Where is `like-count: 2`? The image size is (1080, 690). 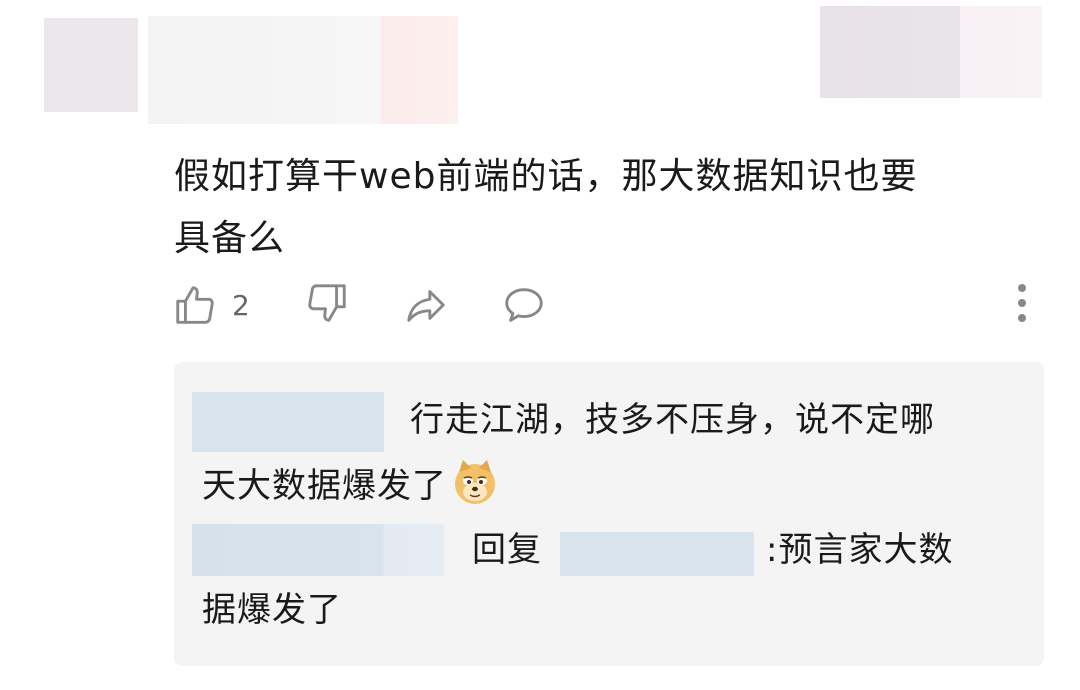 like-count: 2 is located at coordinates (241, 305).